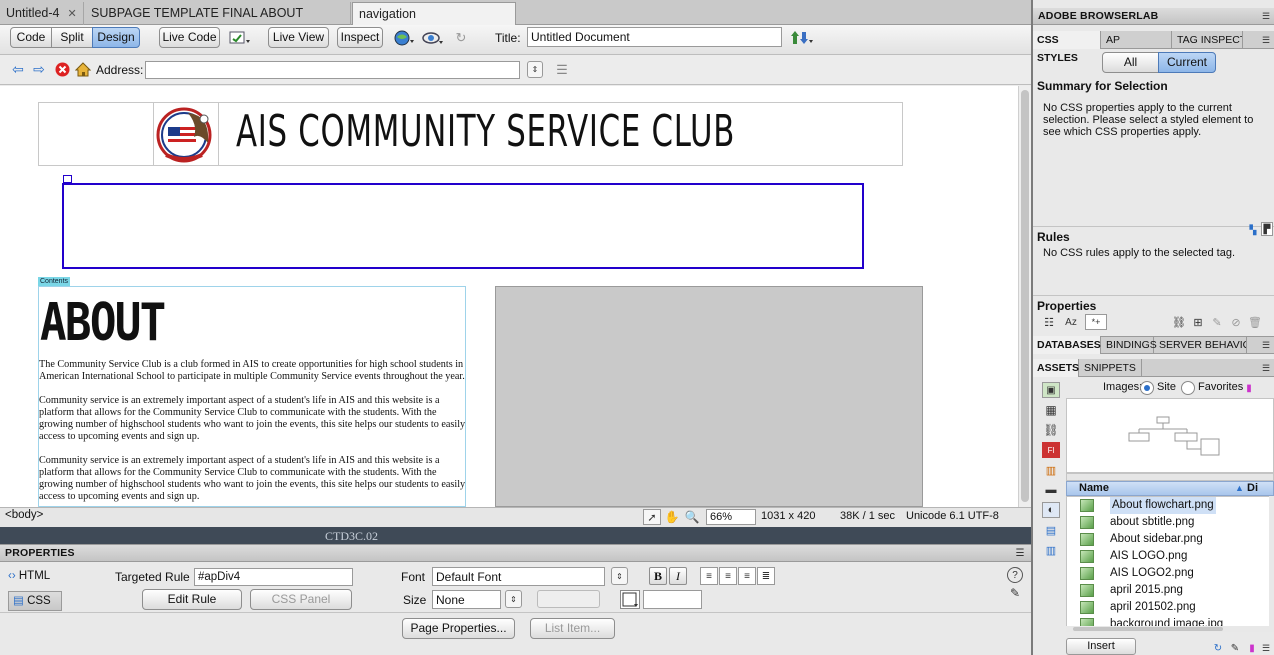 The image size is (1274, 655). Describe the element at coordinates (692, 517) in the screenshot. I see `zoom-tool-icon: 🔍` at that location.